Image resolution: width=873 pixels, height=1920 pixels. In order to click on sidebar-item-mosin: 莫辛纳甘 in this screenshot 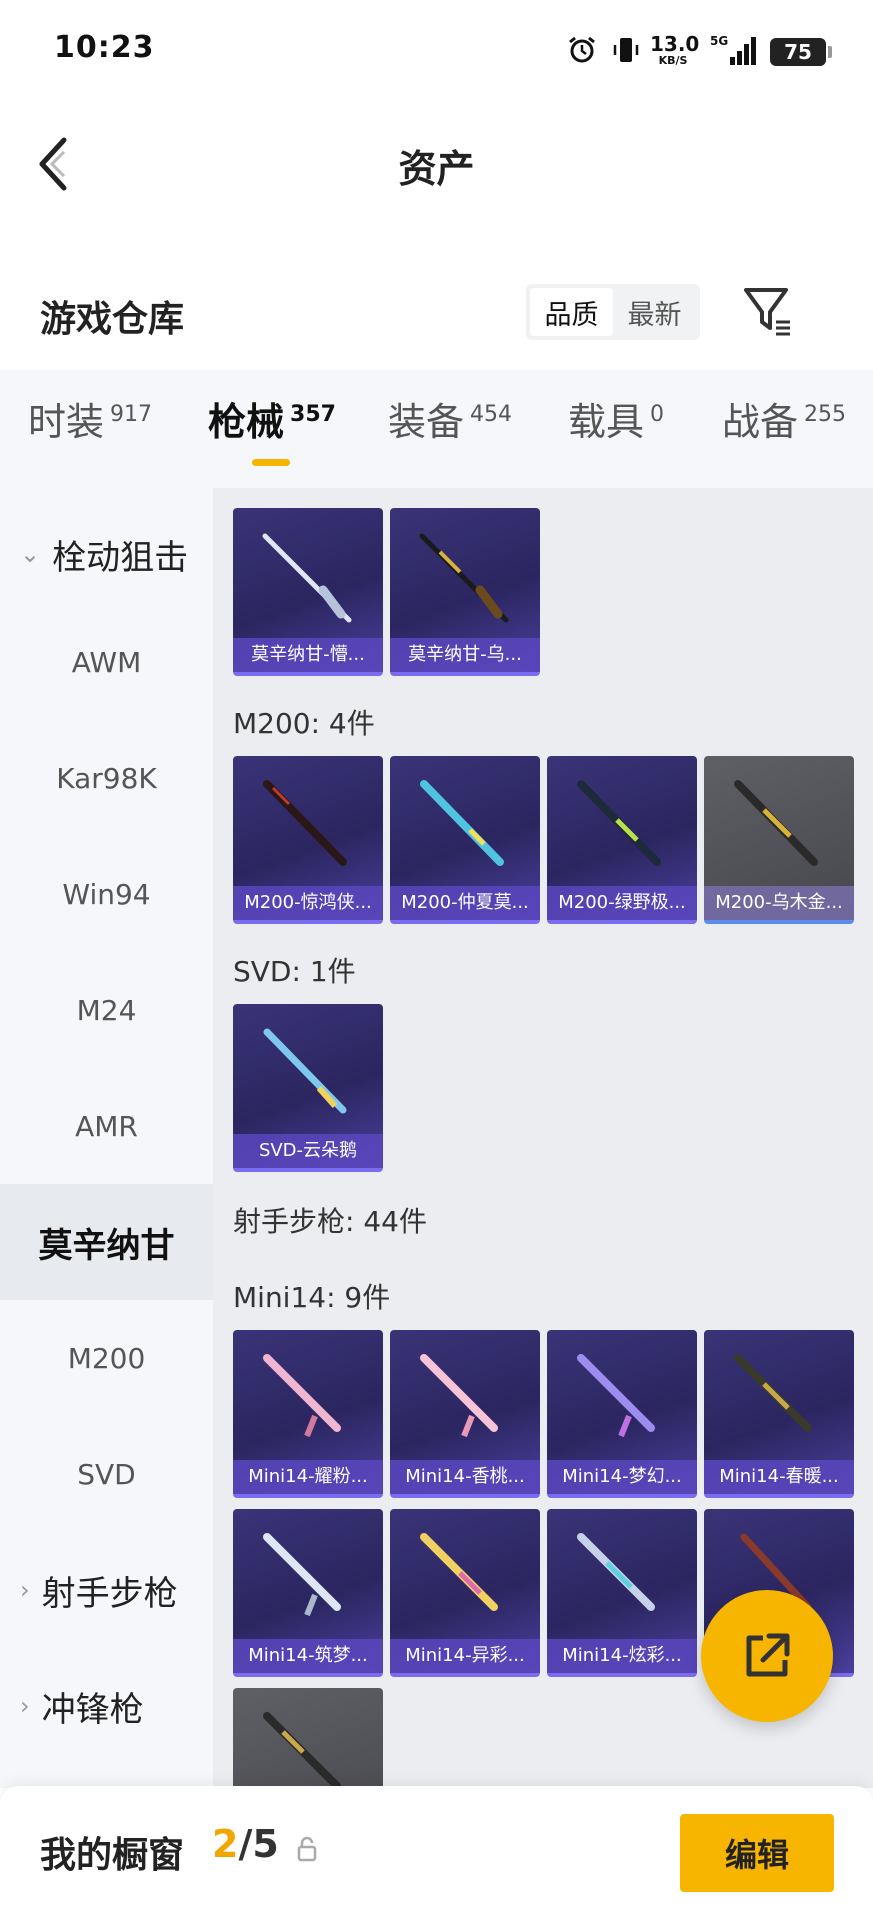, I will do `click(106, 1242)`.